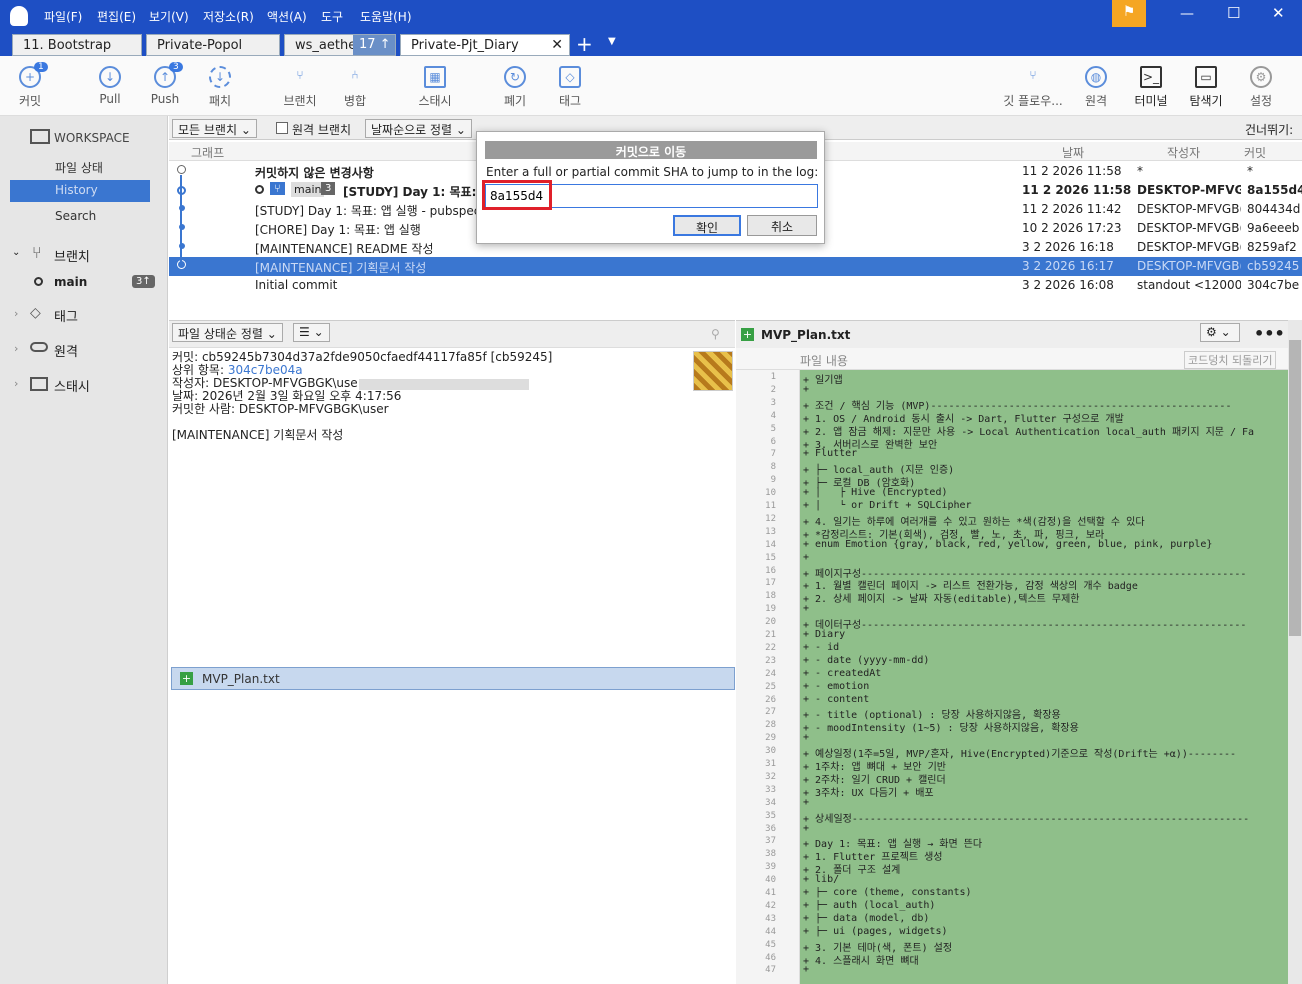 The image size is (1302, 984). What do you see at coordinates (770, 789) in the screenshot?
I see `line-number: 33` at bounding box center [770, 789].